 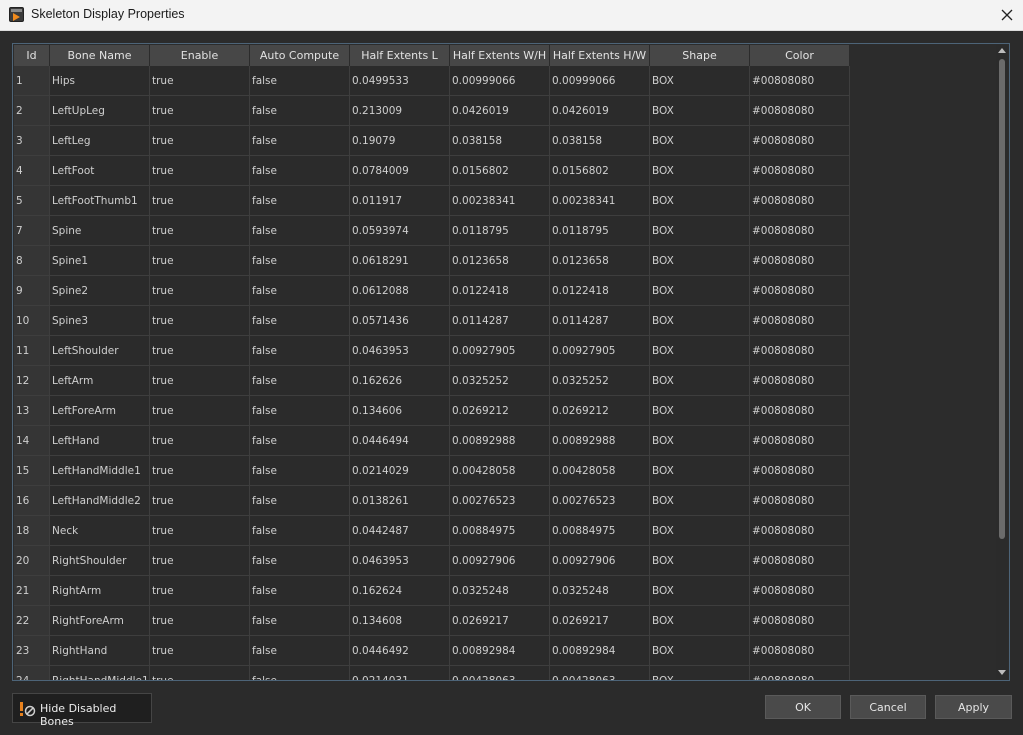 I want to click on cell-id: 16, so click(x=32, y=501).